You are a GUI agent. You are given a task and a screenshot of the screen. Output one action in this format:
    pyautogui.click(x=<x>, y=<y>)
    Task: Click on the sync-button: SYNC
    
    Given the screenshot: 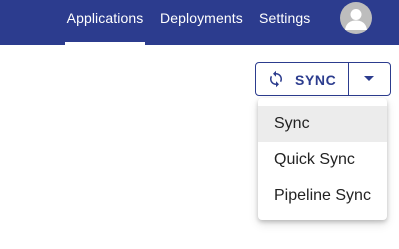 What is the action you would take?
    pyautogui.click(x=302, y=79)
    